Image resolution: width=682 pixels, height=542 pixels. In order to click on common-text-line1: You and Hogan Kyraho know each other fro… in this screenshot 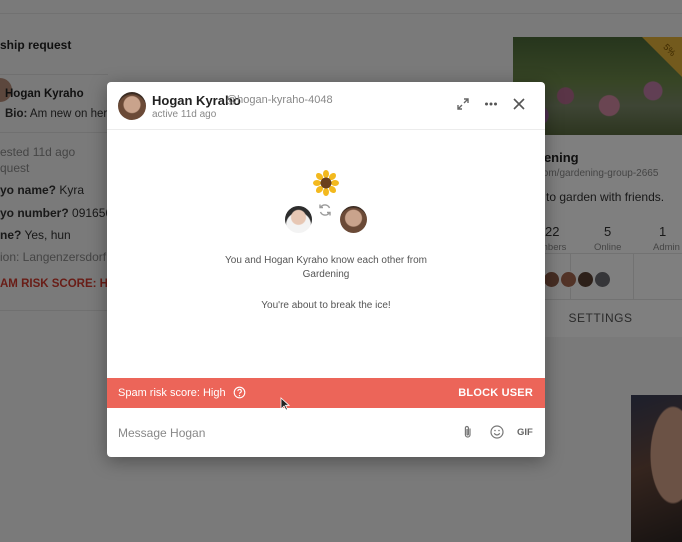, I will do `click(326, 260)`.